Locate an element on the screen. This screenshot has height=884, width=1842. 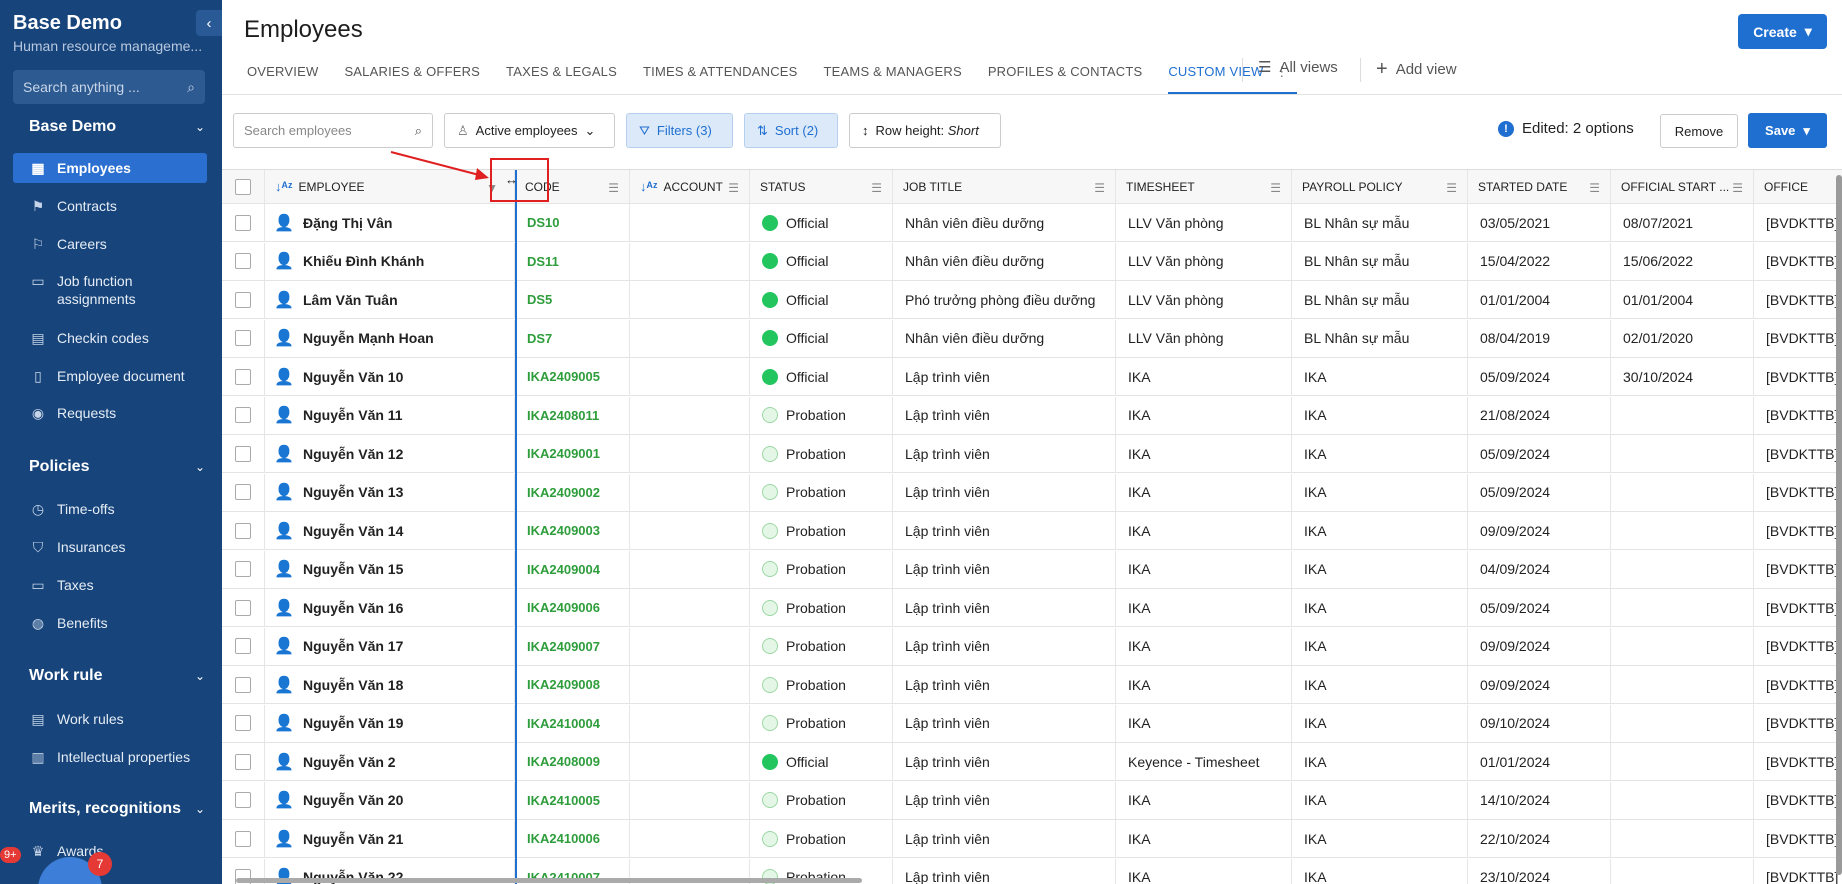
code-cell: IKA2409006 is located at coordinates (572, 607).